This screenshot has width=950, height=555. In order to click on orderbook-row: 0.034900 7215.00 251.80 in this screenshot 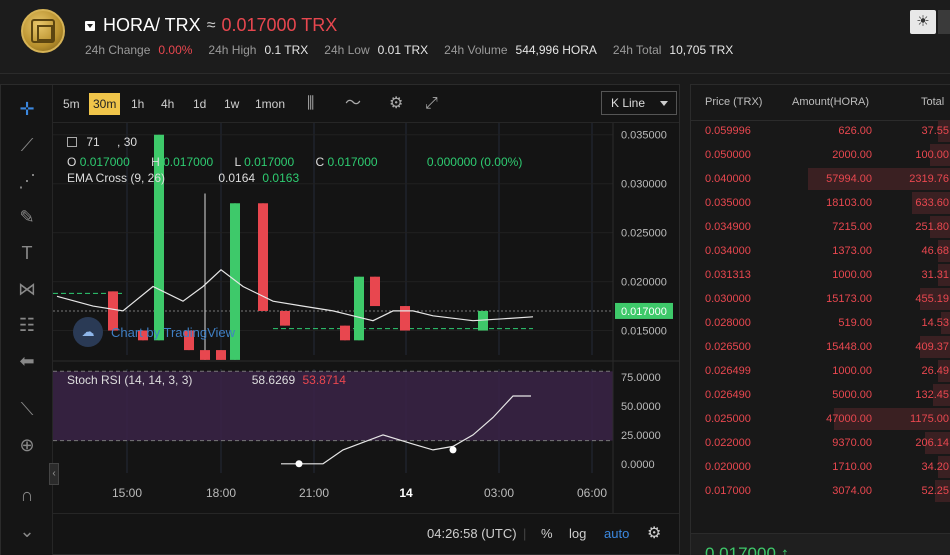, I will do `click(820, 227)`.